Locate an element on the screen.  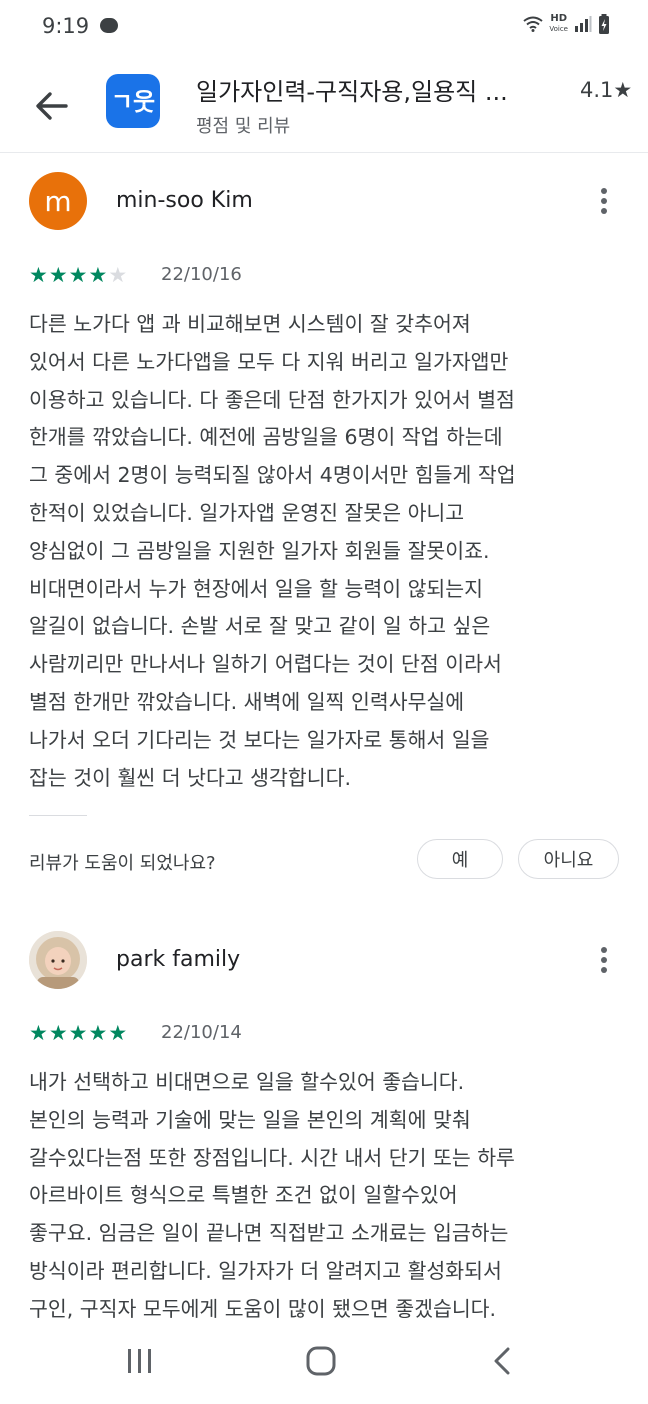
avatar-letter: m is located at coordinates (58, 201).